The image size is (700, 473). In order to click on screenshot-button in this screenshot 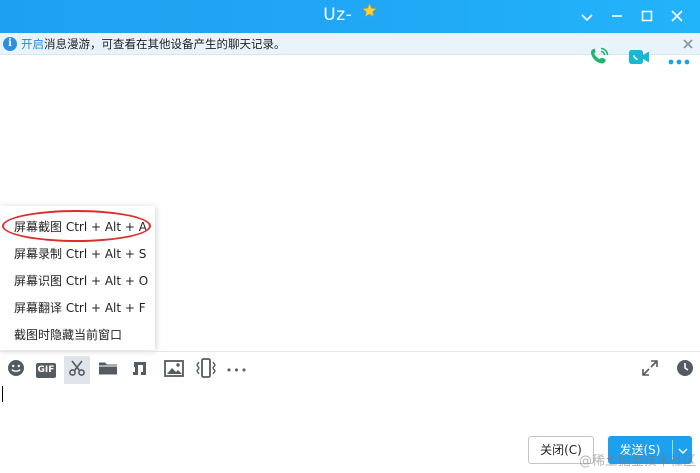, I will do `click(77, 370)`.